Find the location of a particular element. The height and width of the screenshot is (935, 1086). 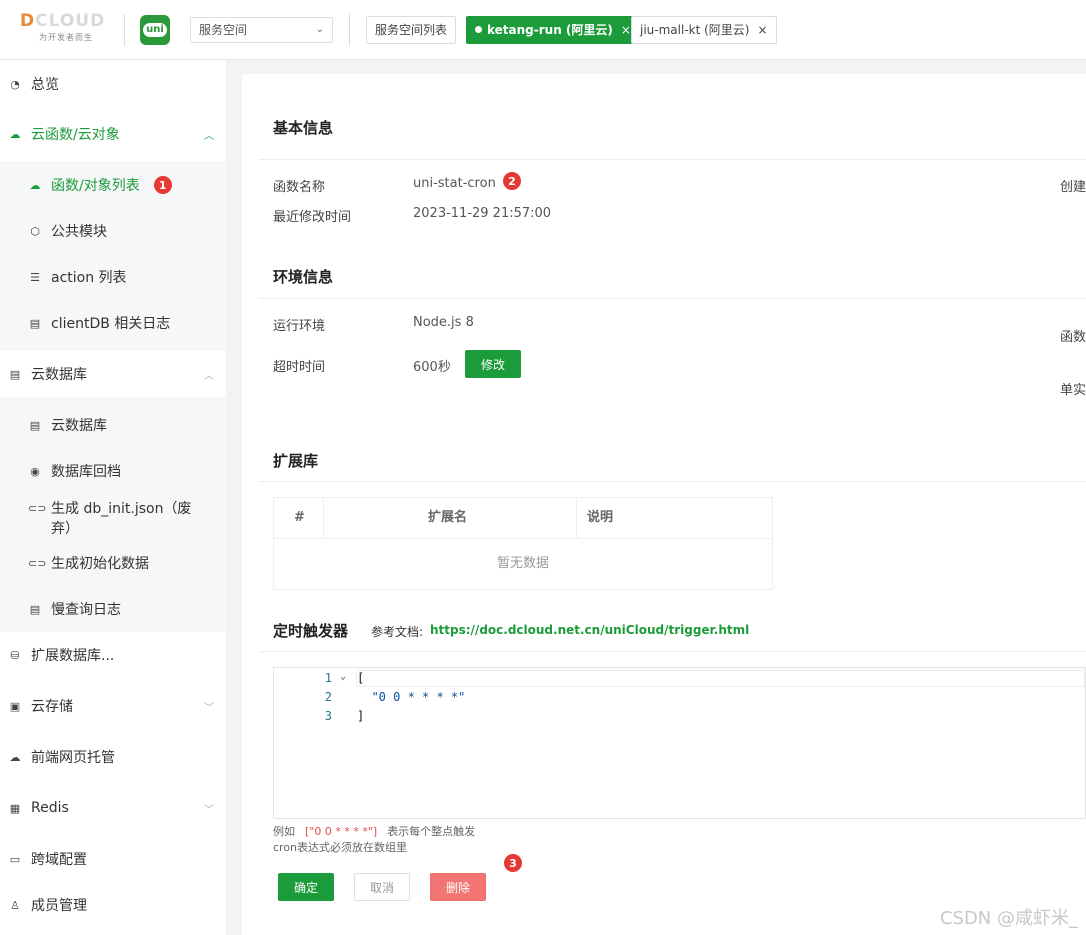

cron-hint-line2: cron表达式必须放在数组里 is located at coordinates (340, 847).